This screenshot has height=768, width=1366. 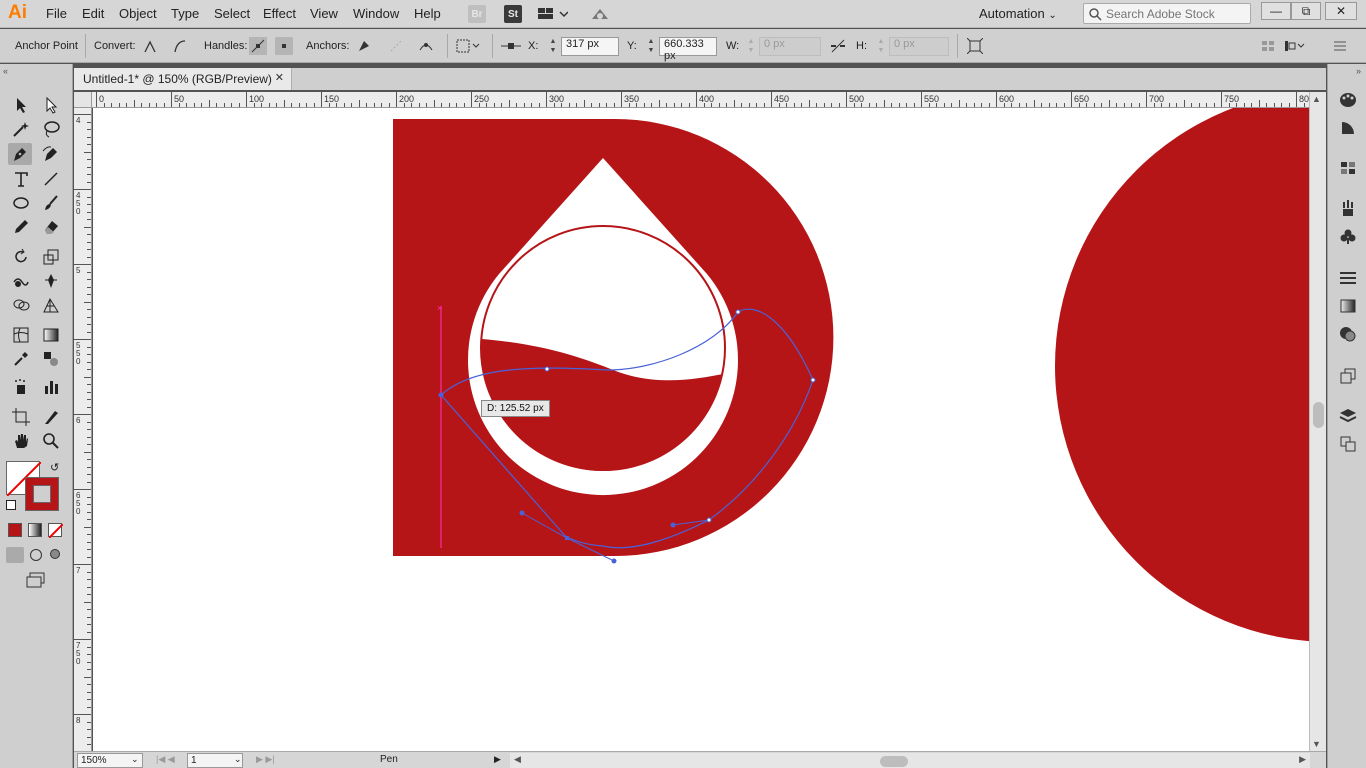 I want to click on none-mode-icon, so click(x=55, y=530).